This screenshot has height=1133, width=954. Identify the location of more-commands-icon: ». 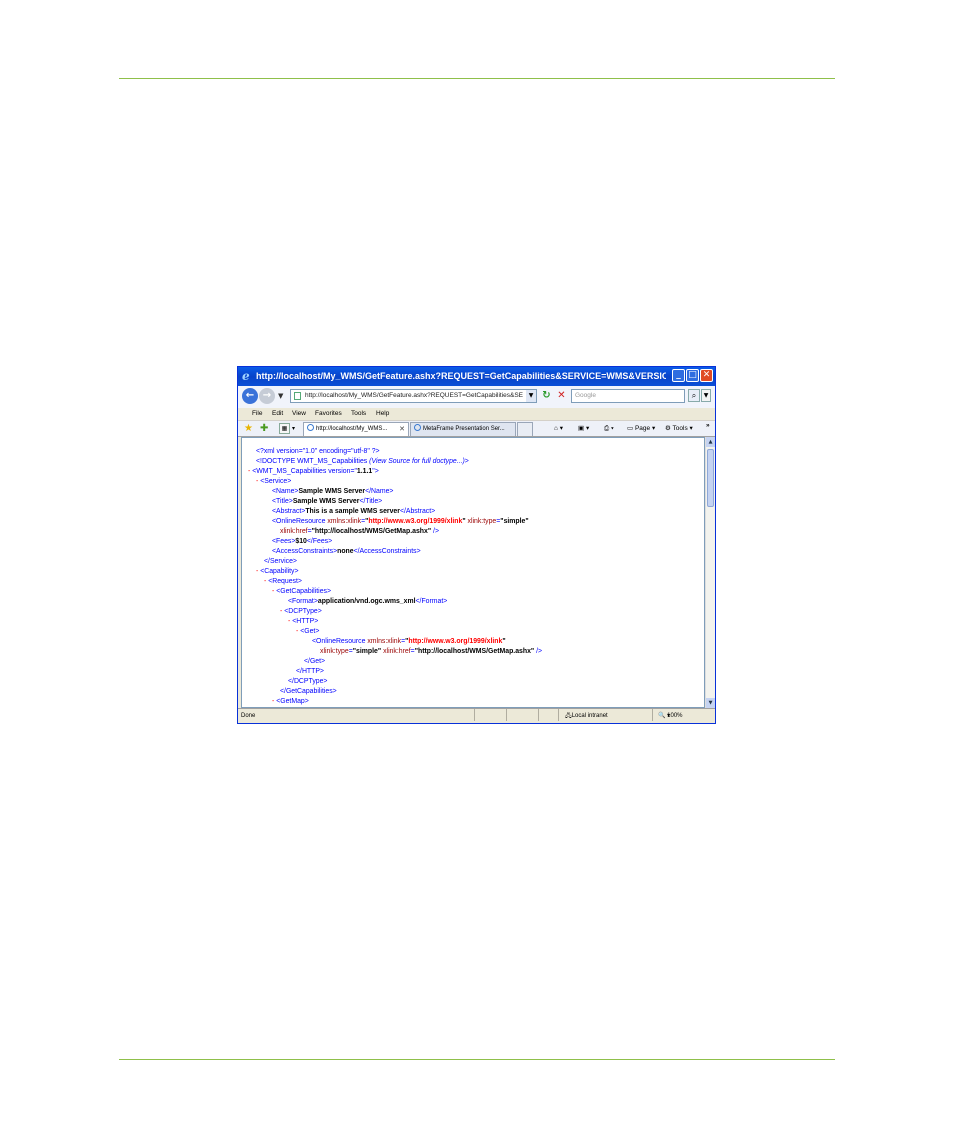
(708, 426).